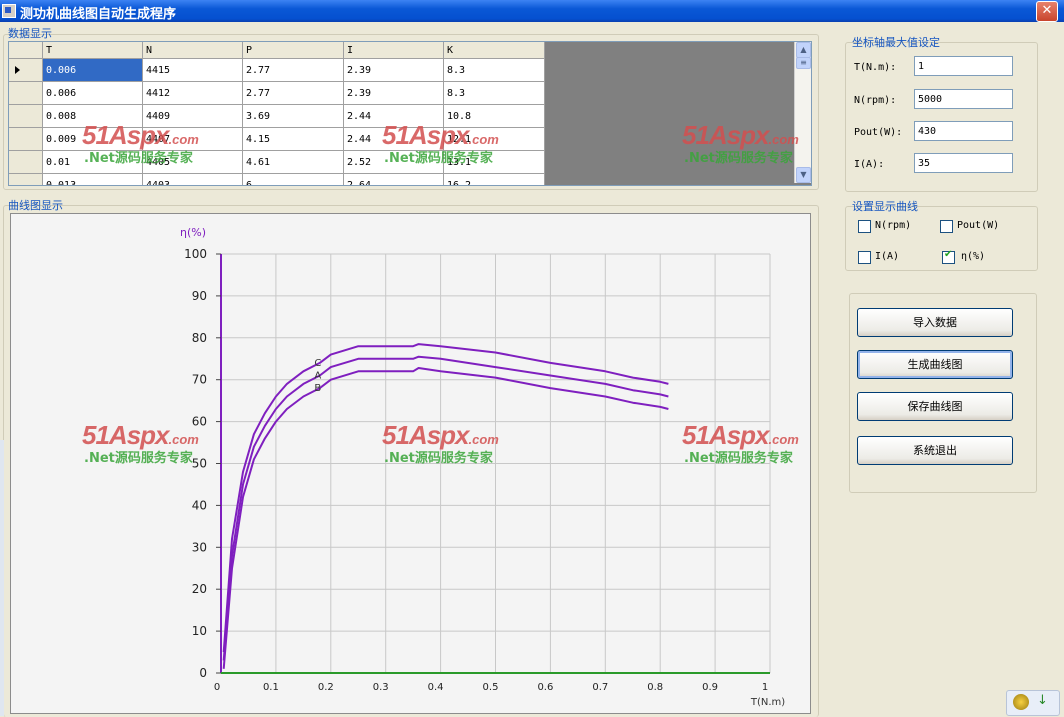 This screenshot has width=1064, height=717. What do you see at coordinates (1042, 700) in the screenshot?
I see `arrow-down-icon: ↓` at bounding box center [1042, 700].